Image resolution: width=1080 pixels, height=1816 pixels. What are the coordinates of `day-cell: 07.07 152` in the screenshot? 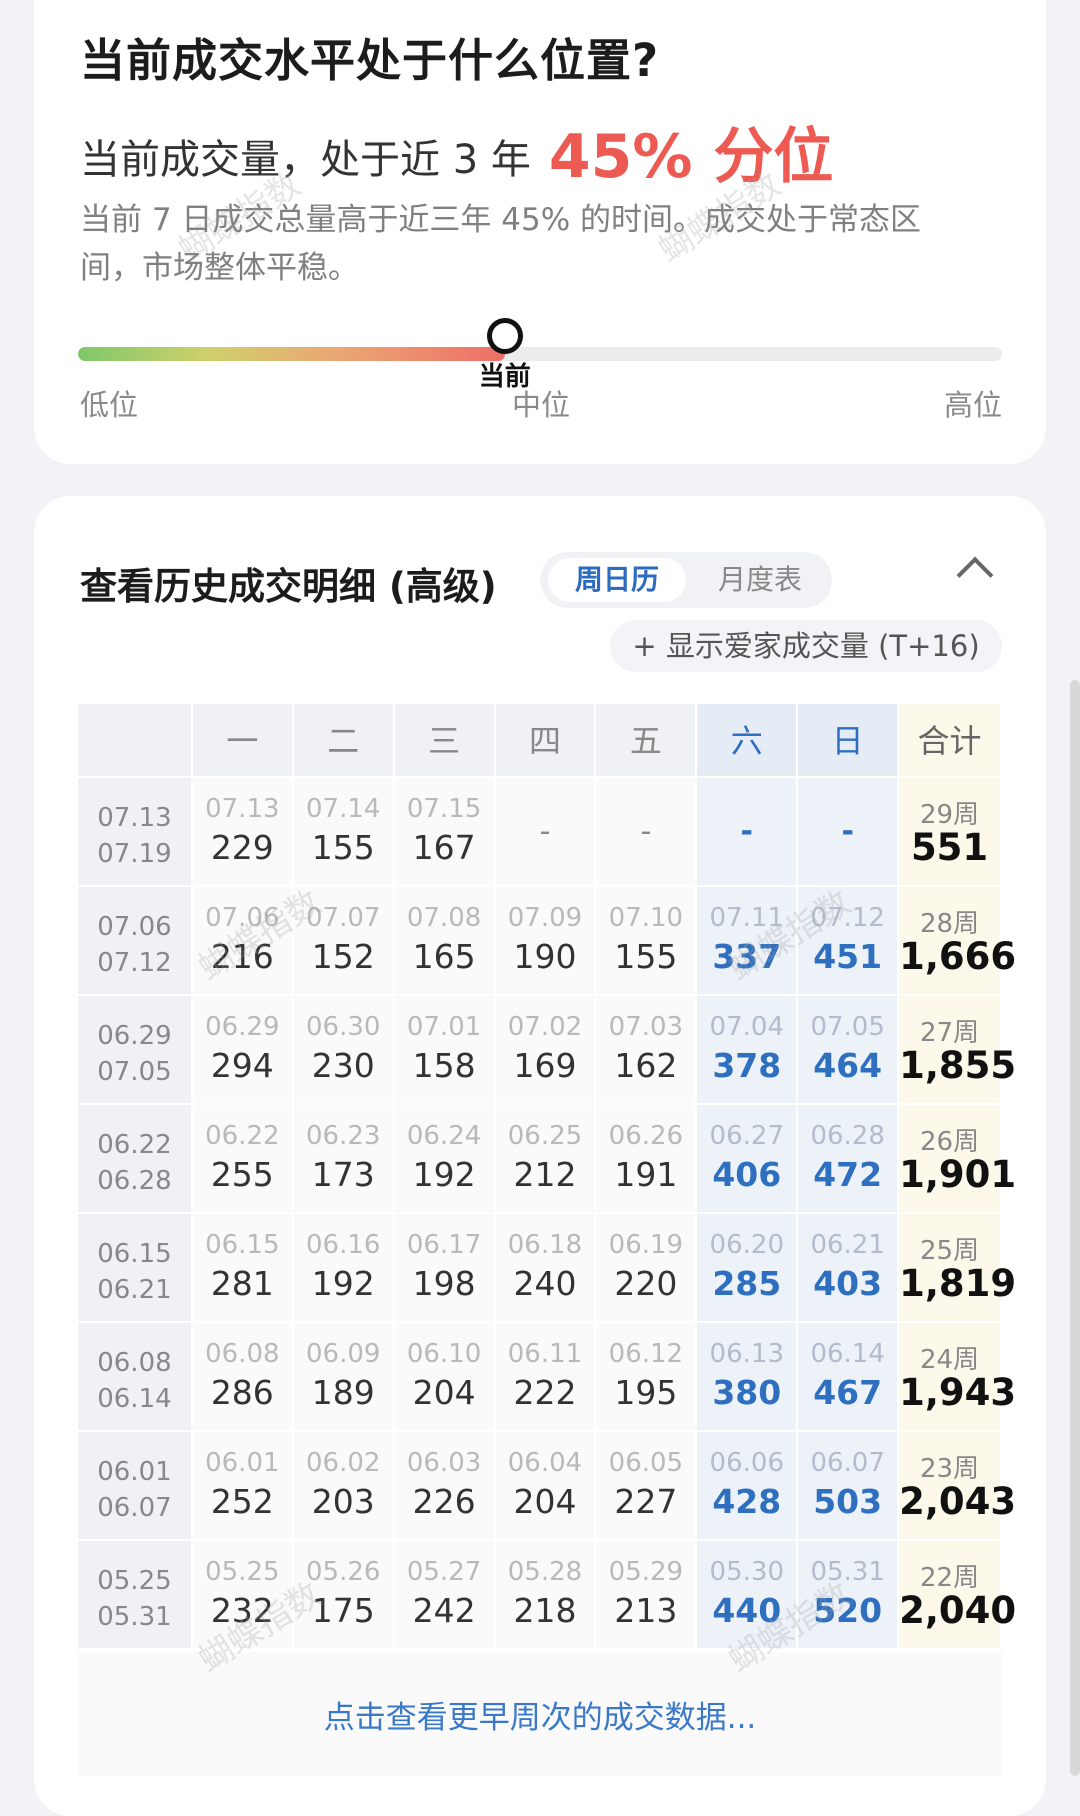 It's located at (344, 941).